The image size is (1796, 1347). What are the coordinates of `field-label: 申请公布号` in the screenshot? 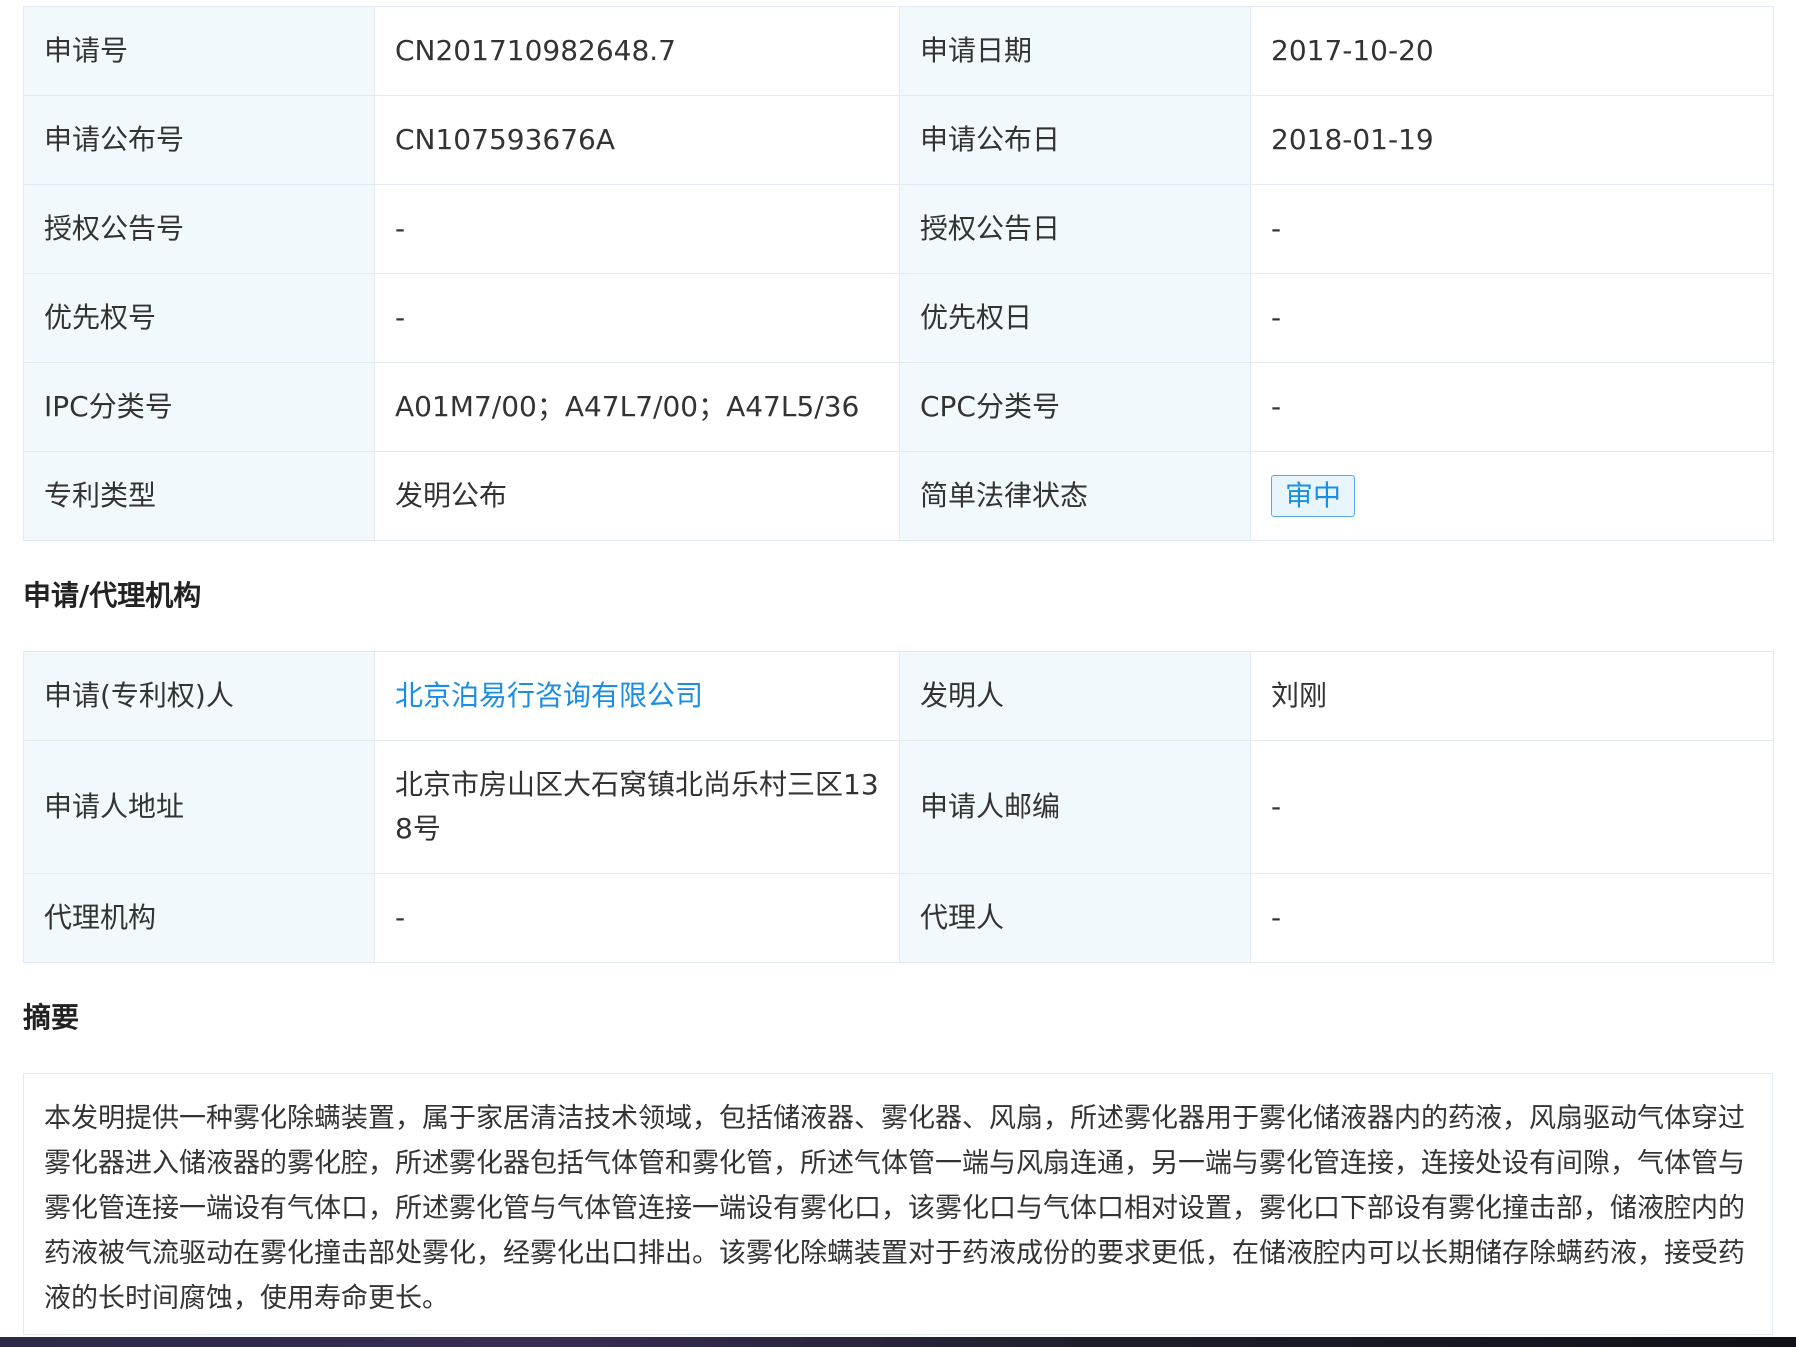 It's located at (199, 140).